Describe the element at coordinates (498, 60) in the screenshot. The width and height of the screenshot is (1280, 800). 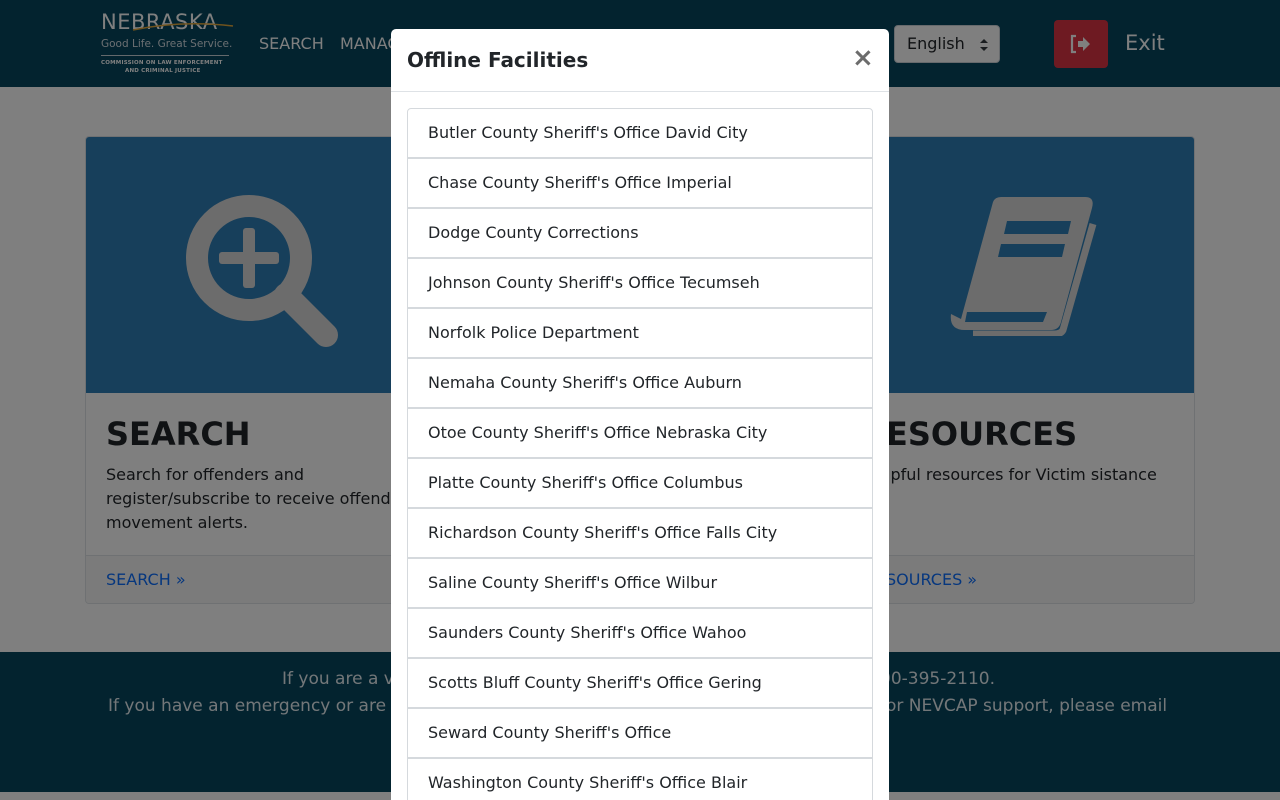
I see `modal-title: Offline Facilities` at that location.